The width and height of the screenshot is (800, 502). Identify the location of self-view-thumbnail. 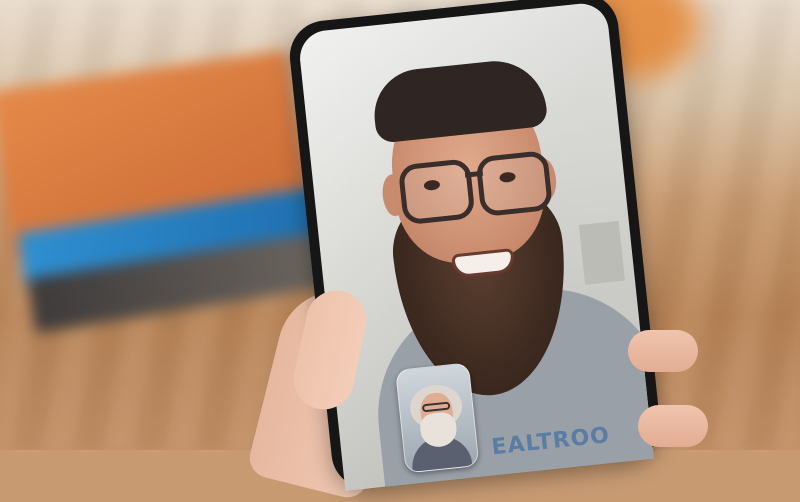
(437, 418).